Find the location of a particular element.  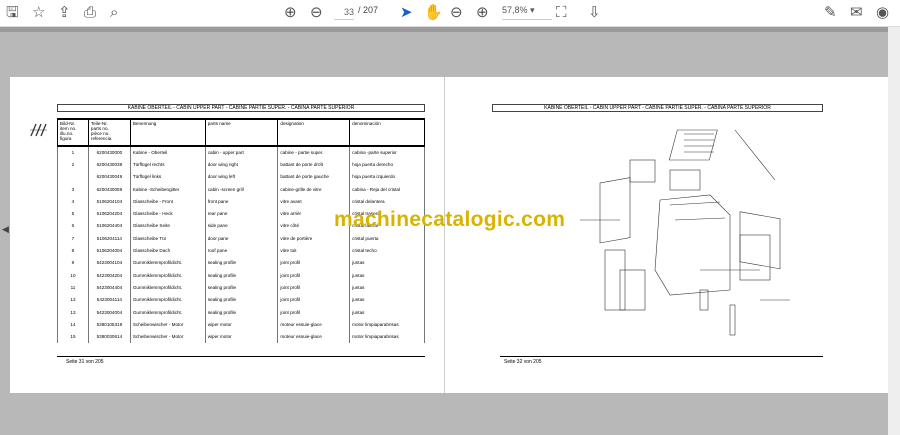

table-cell: 7 is located at coordinates (73, 238).